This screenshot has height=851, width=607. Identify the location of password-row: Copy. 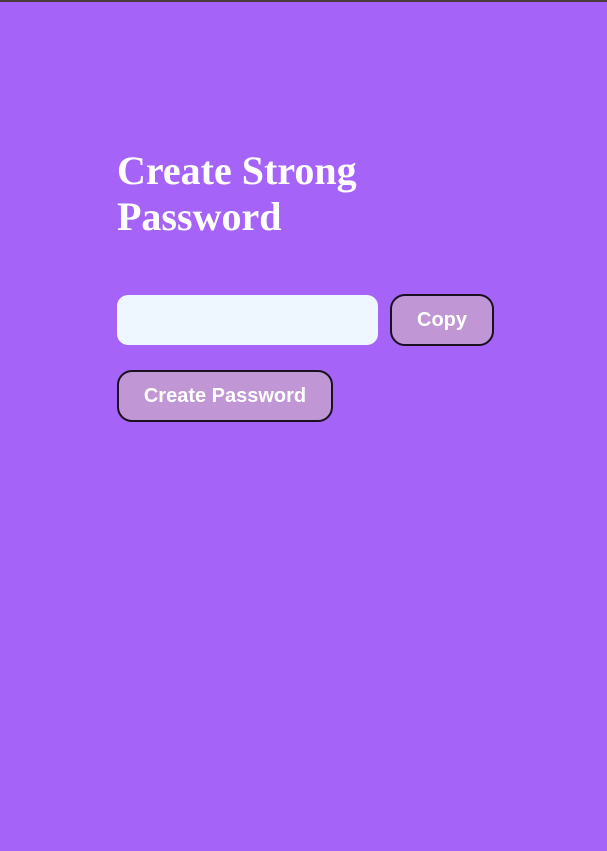
(307, 320).